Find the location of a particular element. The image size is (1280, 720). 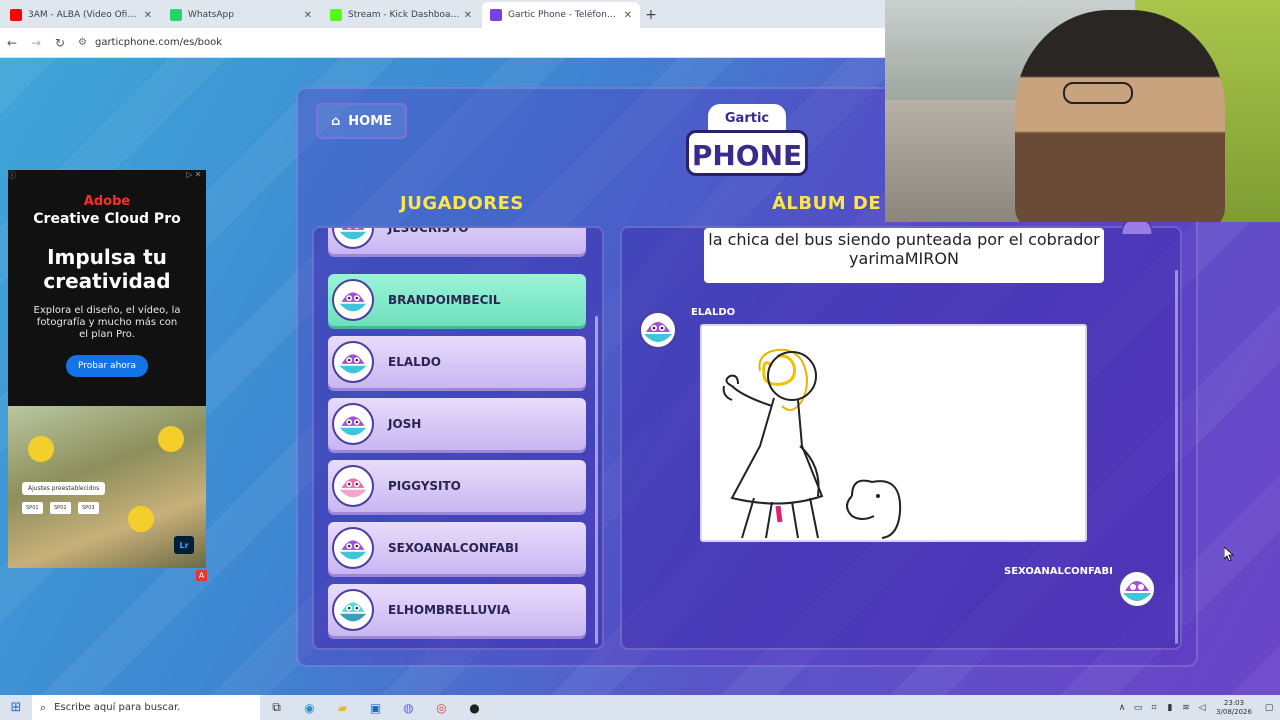

player-row: ELALDO is located at coordinates (457, 362).